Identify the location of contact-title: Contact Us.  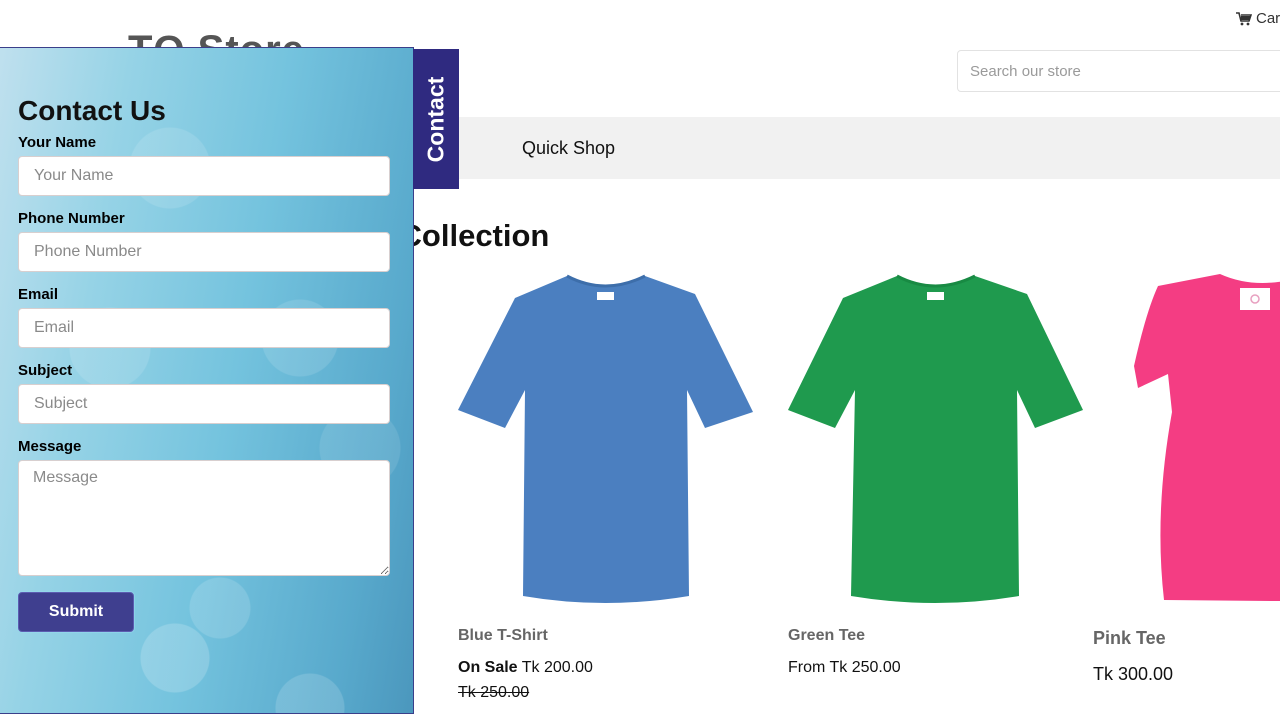
(92, 110).